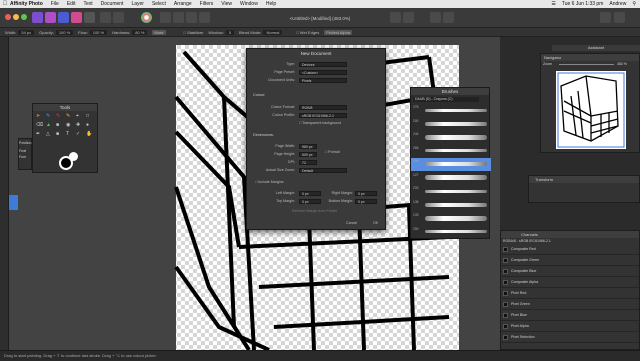 Image resolution: width=640 pixels, height=361 pixels. I want to click on page-height-field: 600 px, so click(308, 154).